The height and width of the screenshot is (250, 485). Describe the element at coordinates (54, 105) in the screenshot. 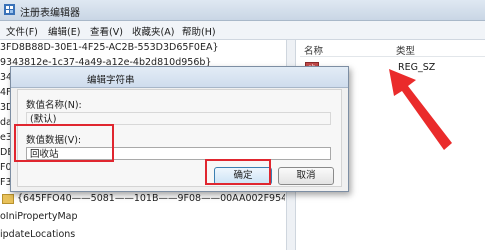

I see `value-name-label: 数值名称(N):` at that location.